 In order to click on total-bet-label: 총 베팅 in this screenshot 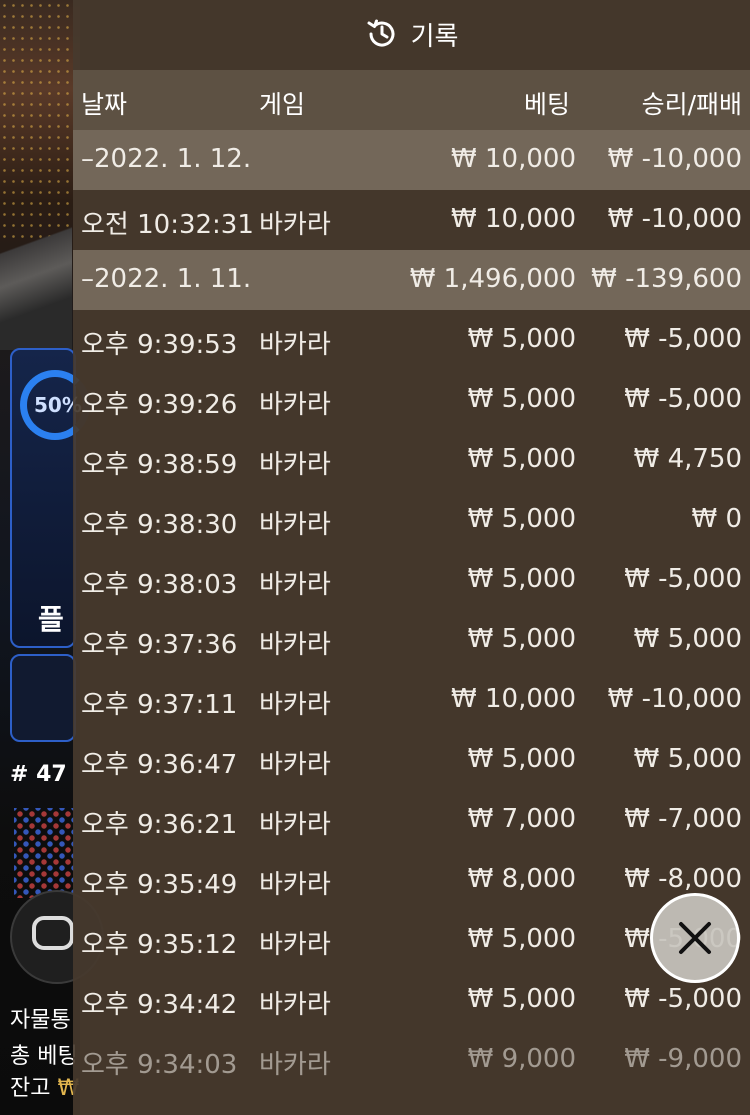, I will do `click(44, 1056)`.